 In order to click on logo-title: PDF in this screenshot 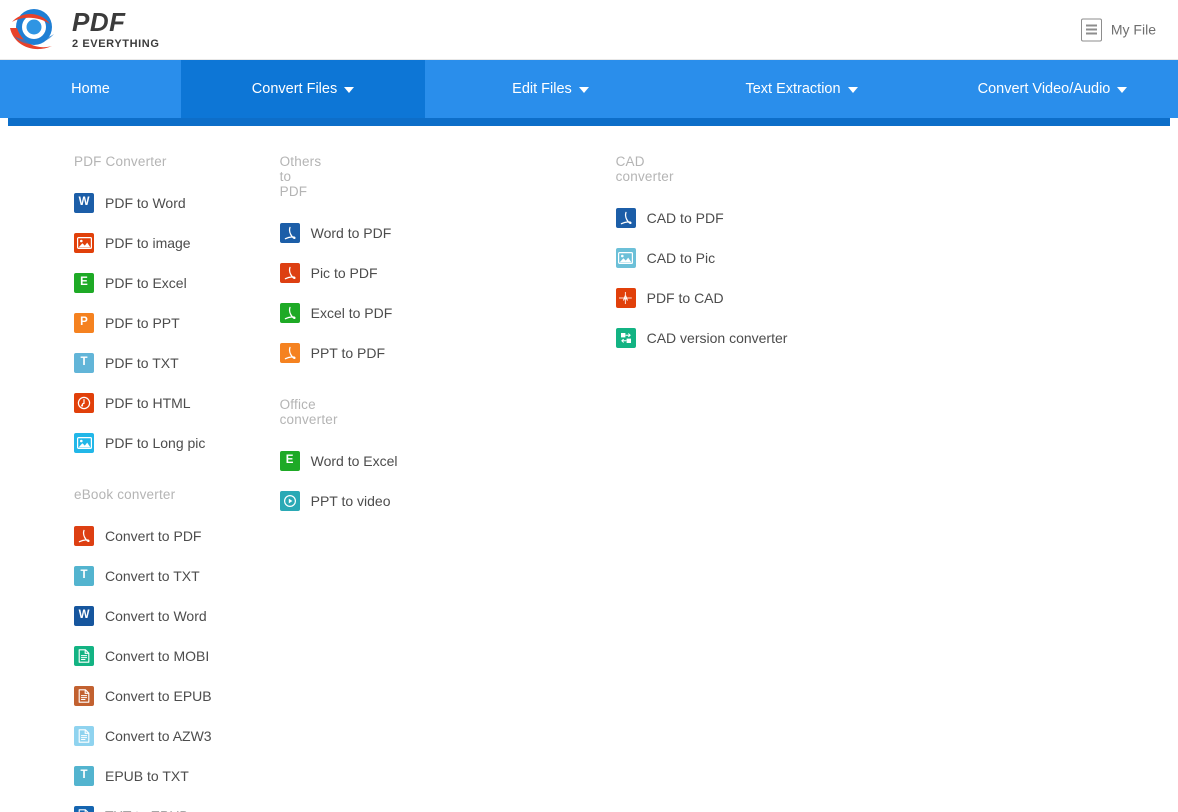, I will do `click(99, 22)`.